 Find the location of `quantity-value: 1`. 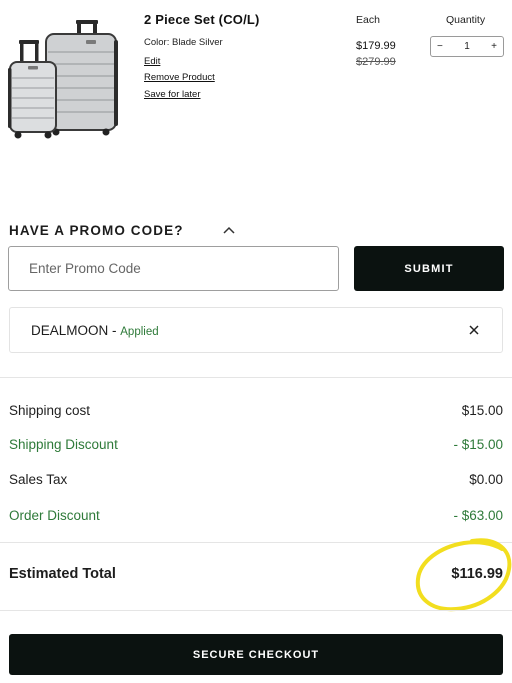

quantity-value: 1 is located at coordinates (467, 46).